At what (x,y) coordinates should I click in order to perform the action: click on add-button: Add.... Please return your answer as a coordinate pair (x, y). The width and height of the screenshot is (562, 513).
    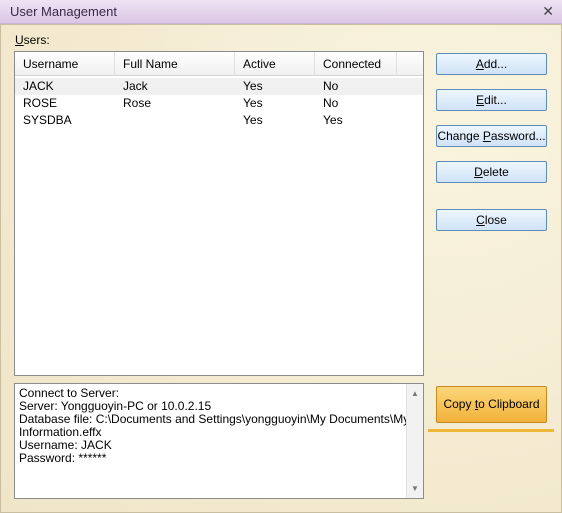
    Looking at the image, I should click on (491, 64).